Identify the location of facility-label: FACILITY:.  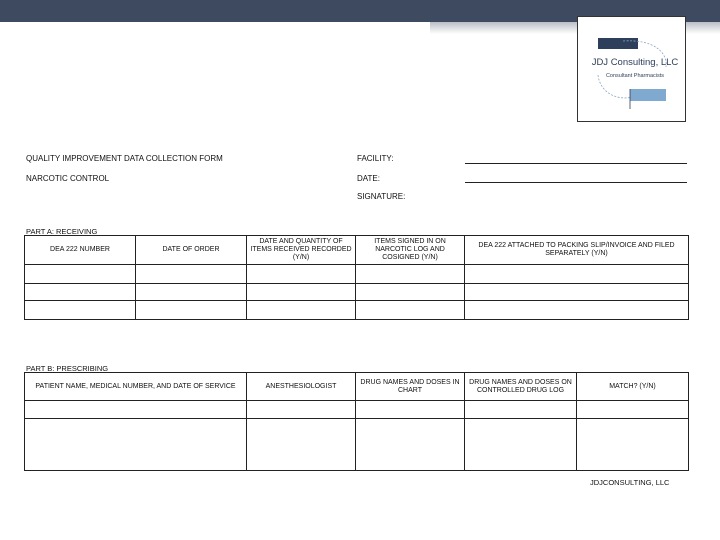
(375, 158).